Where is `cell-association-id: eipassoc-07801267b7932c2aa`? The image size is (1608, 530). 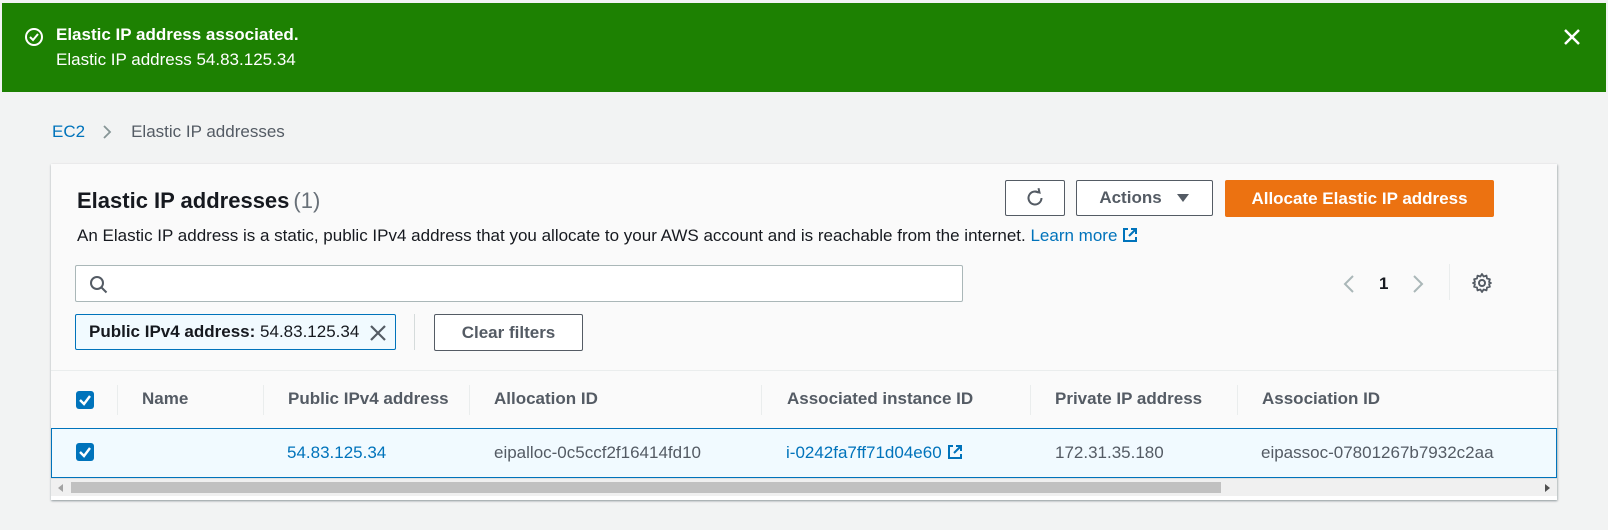
cell-association-id: eipassoc-07801267b7932c2aa is located at coordinates (1377, 452).